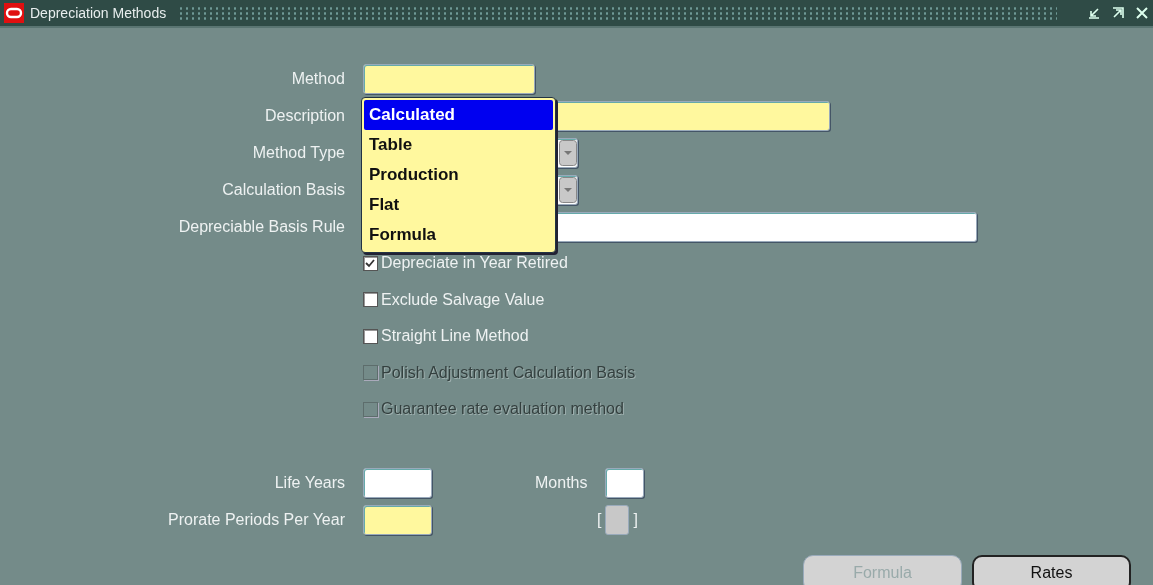  What do you see at coordinates (1142, 13) in the screenshot?
I see `close-icon` at bounding box center [1142, 13].